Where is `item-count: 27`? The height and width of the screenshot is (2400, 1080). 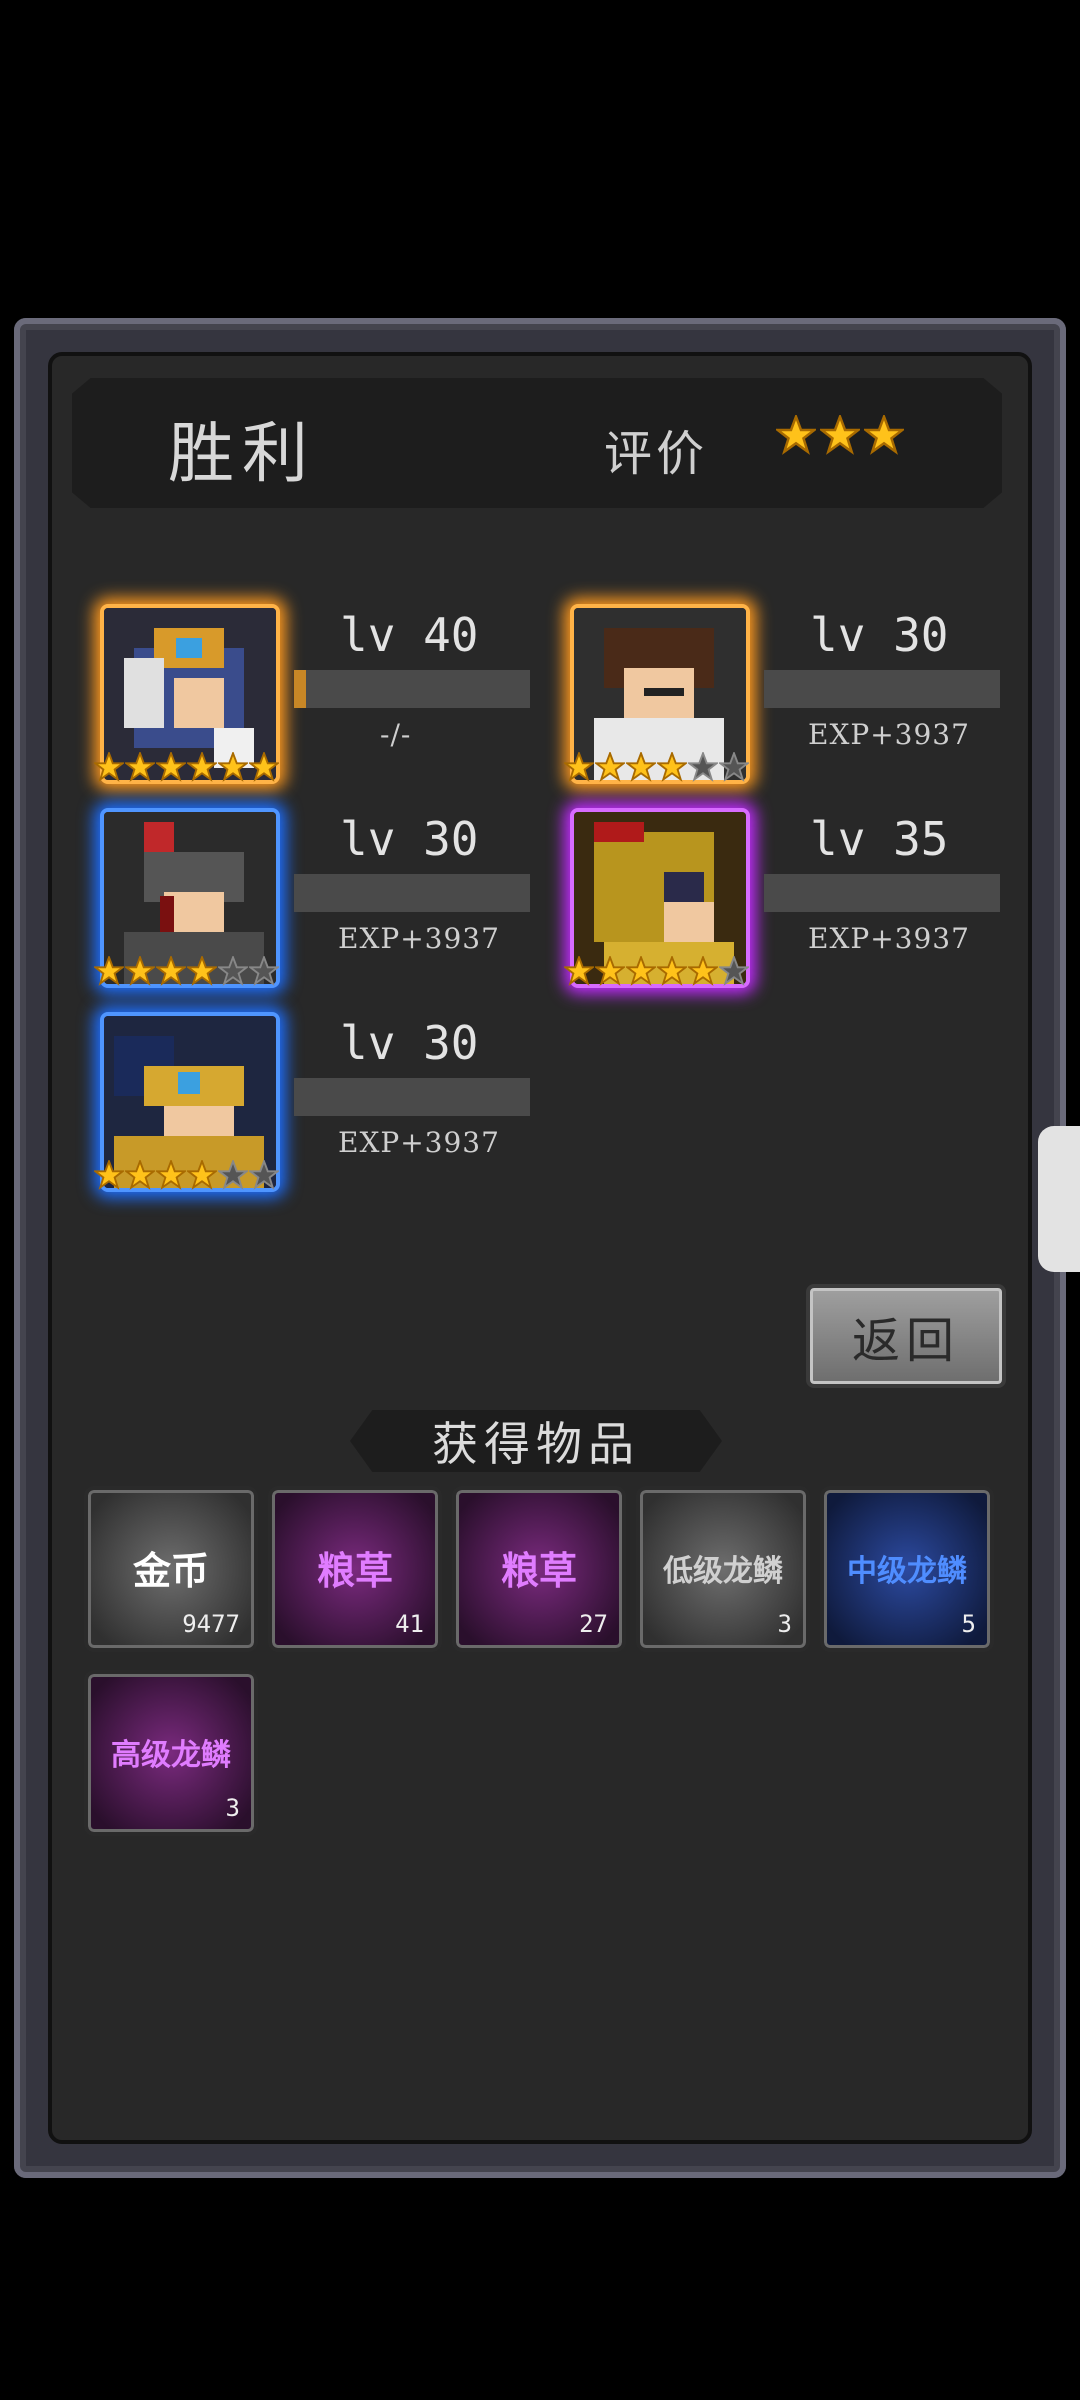 item-count: 27 is located at coordinates (593, 1624).